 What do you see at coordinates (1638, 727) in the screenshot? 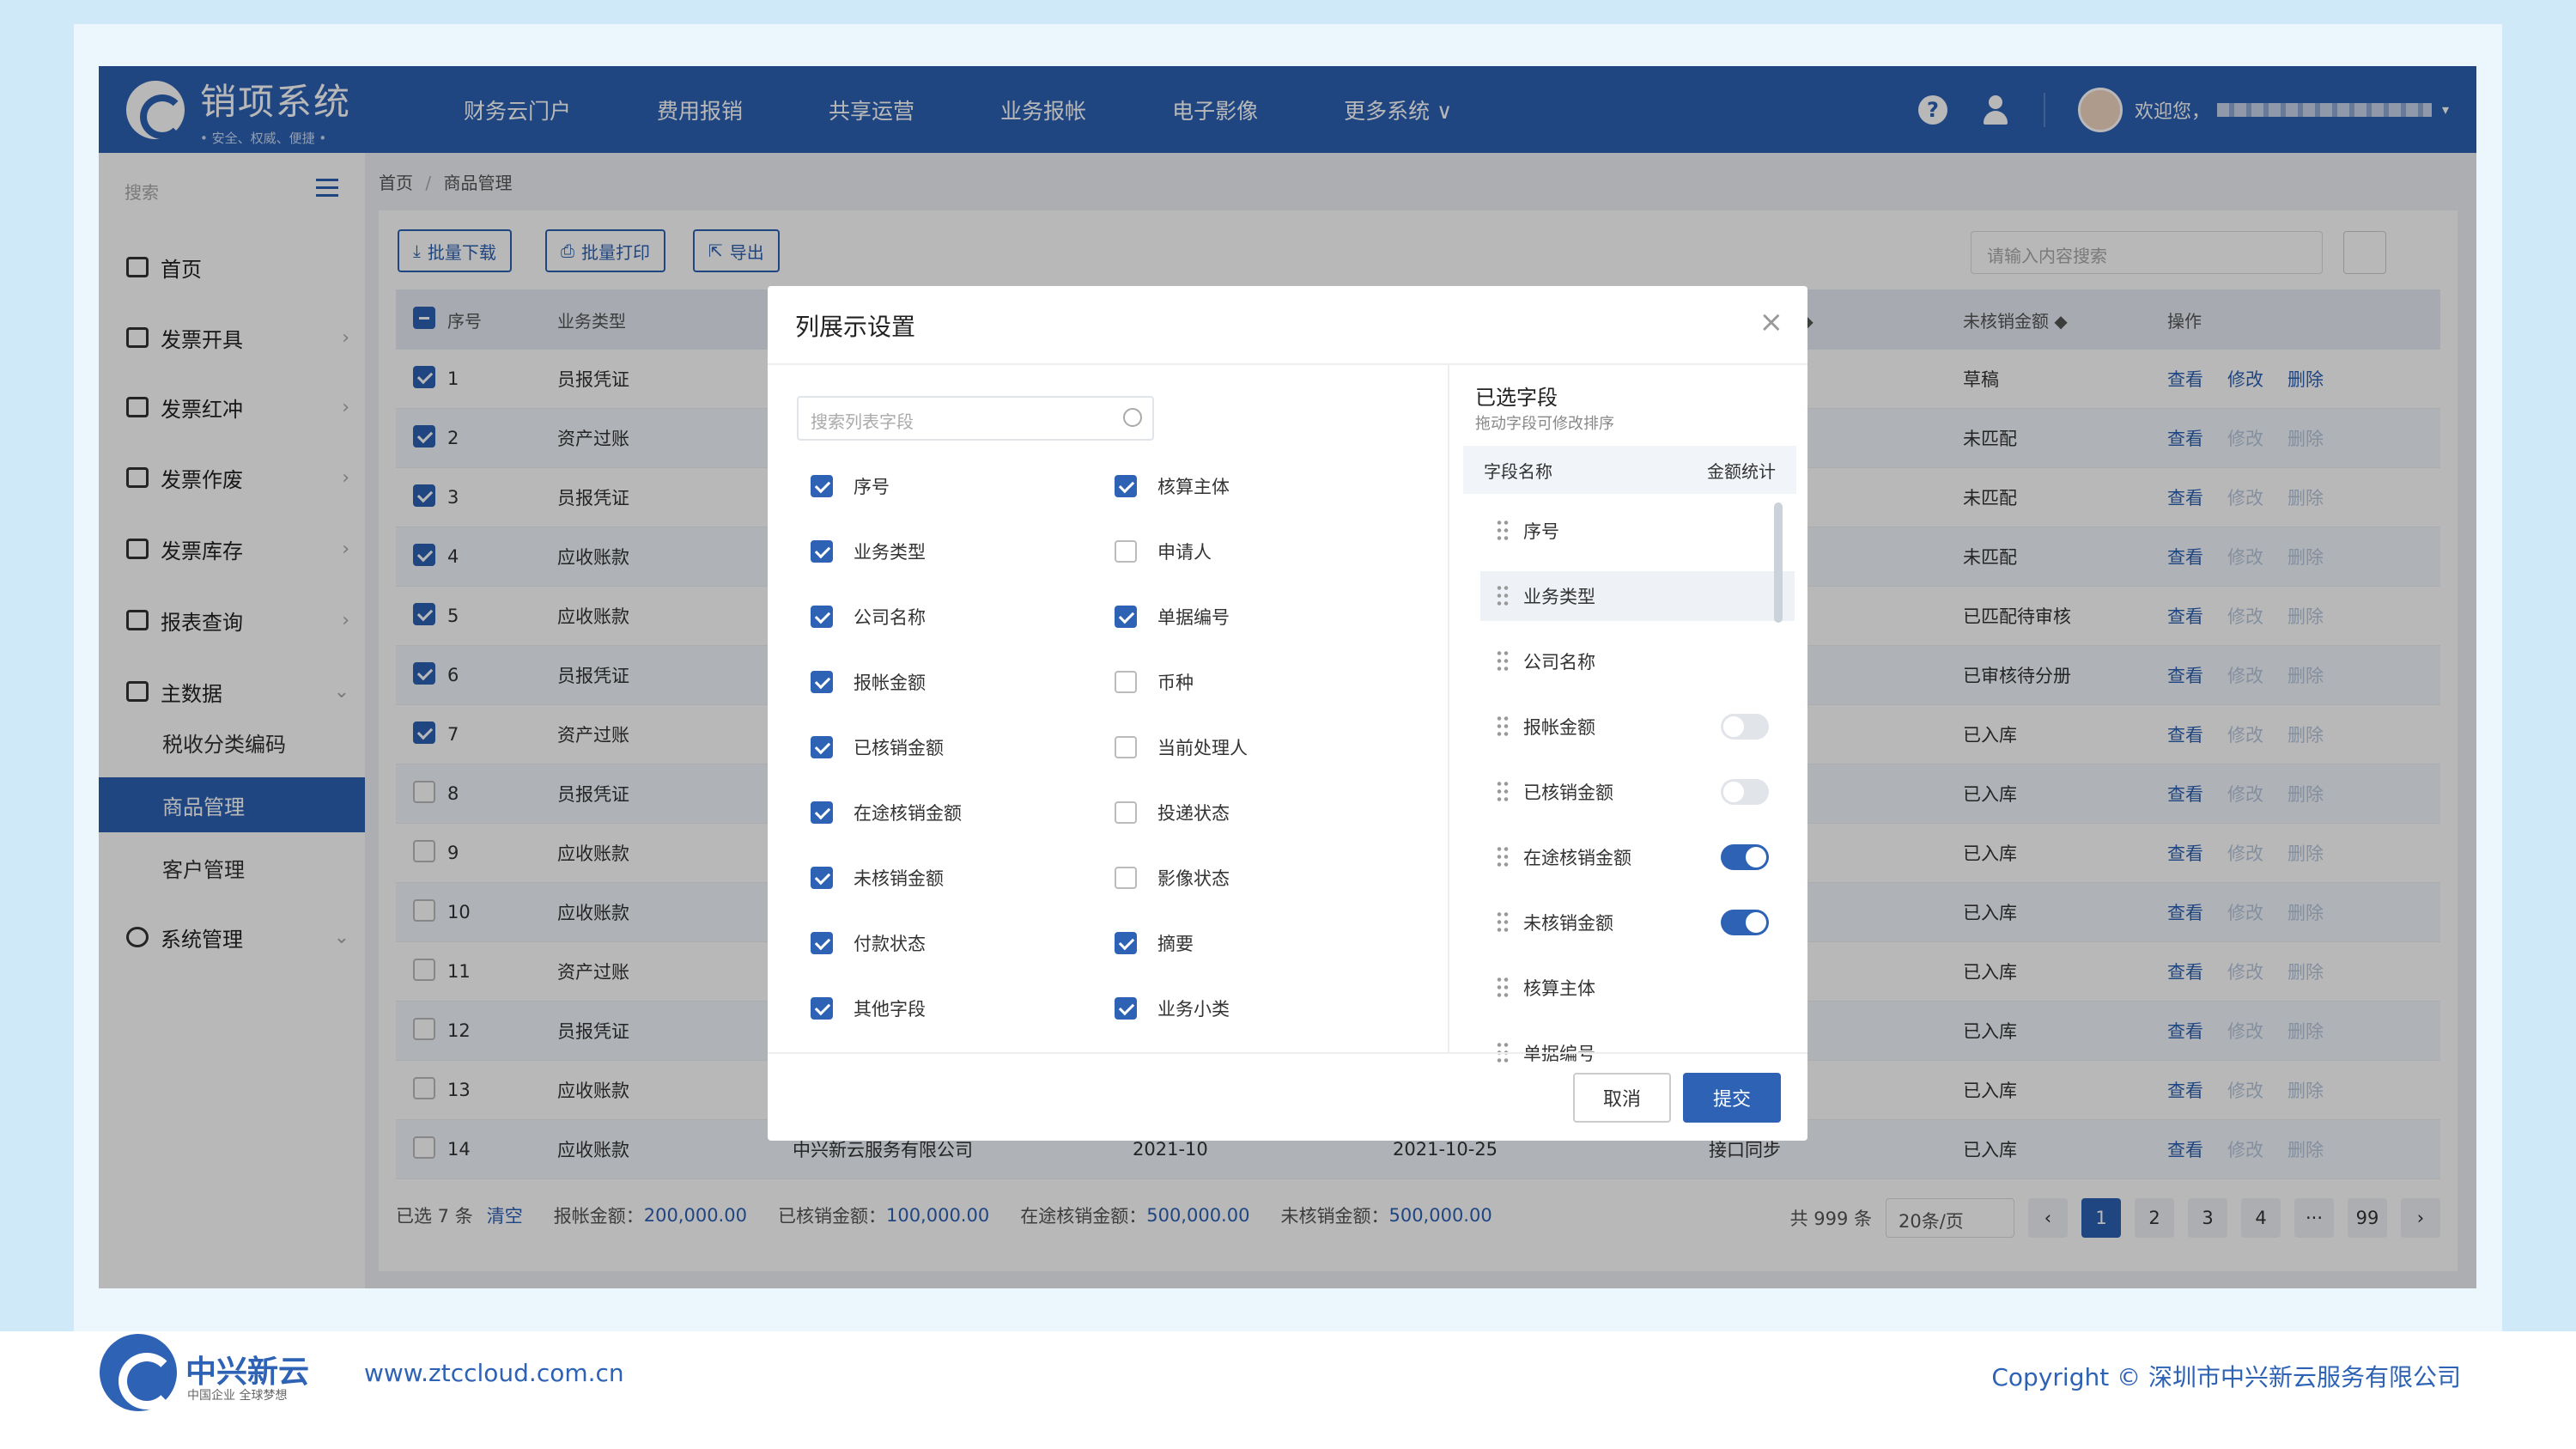
I see `selected-field-item: 报帐金额` at bounding box center [1638, 727].